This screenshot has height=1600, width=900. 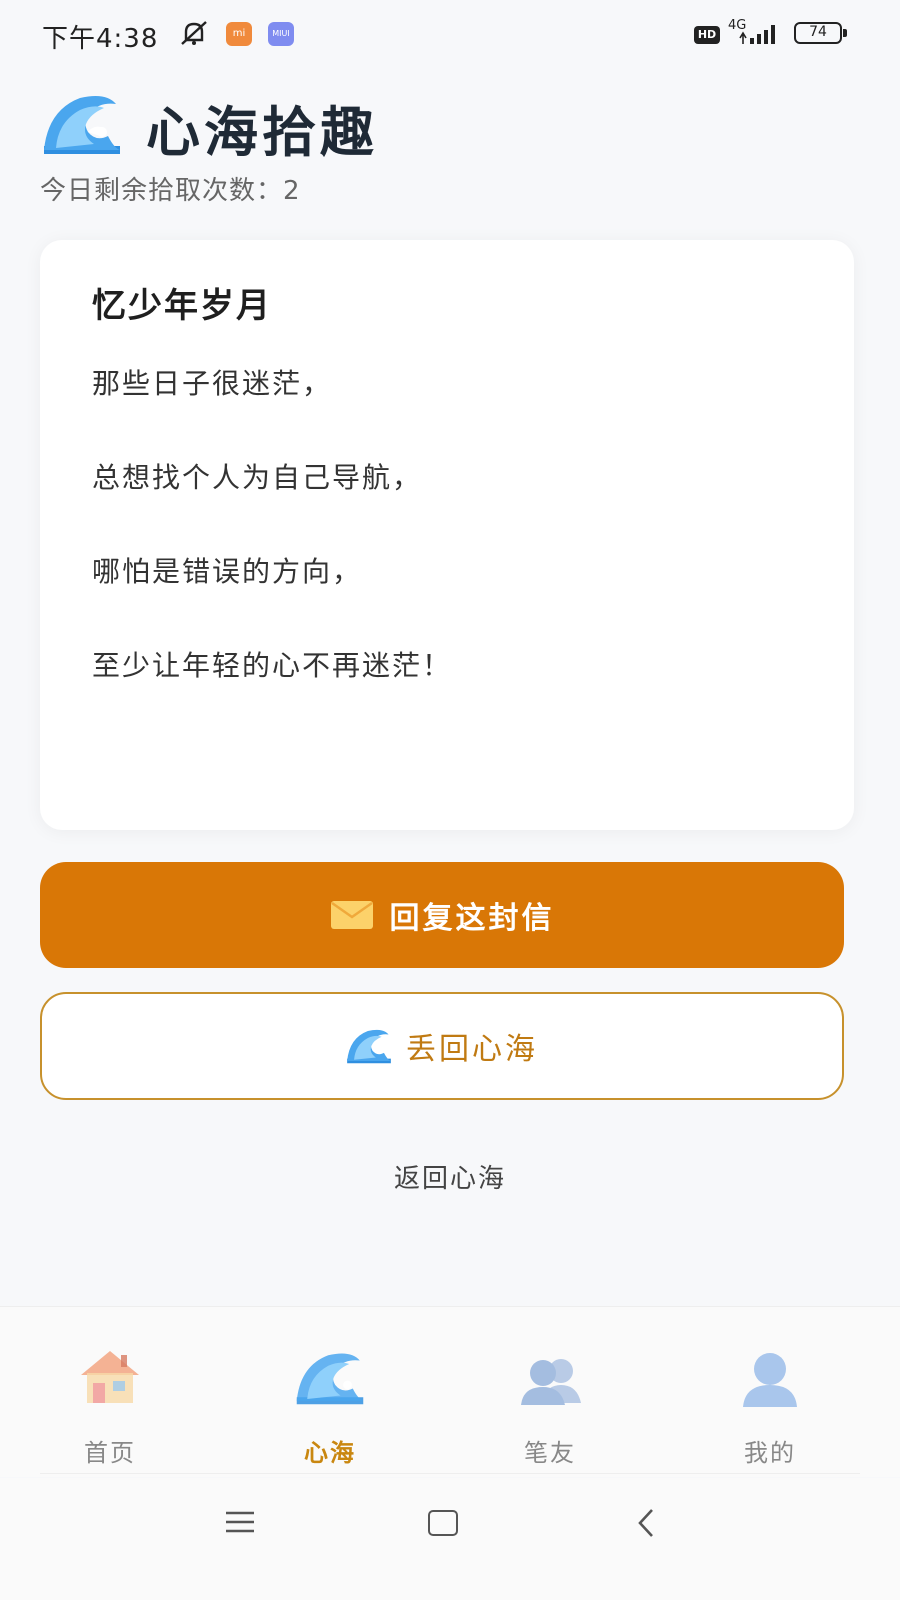 I want to click on letter-line: 哪怕是错误的方向，, so click(x=227, y=571).